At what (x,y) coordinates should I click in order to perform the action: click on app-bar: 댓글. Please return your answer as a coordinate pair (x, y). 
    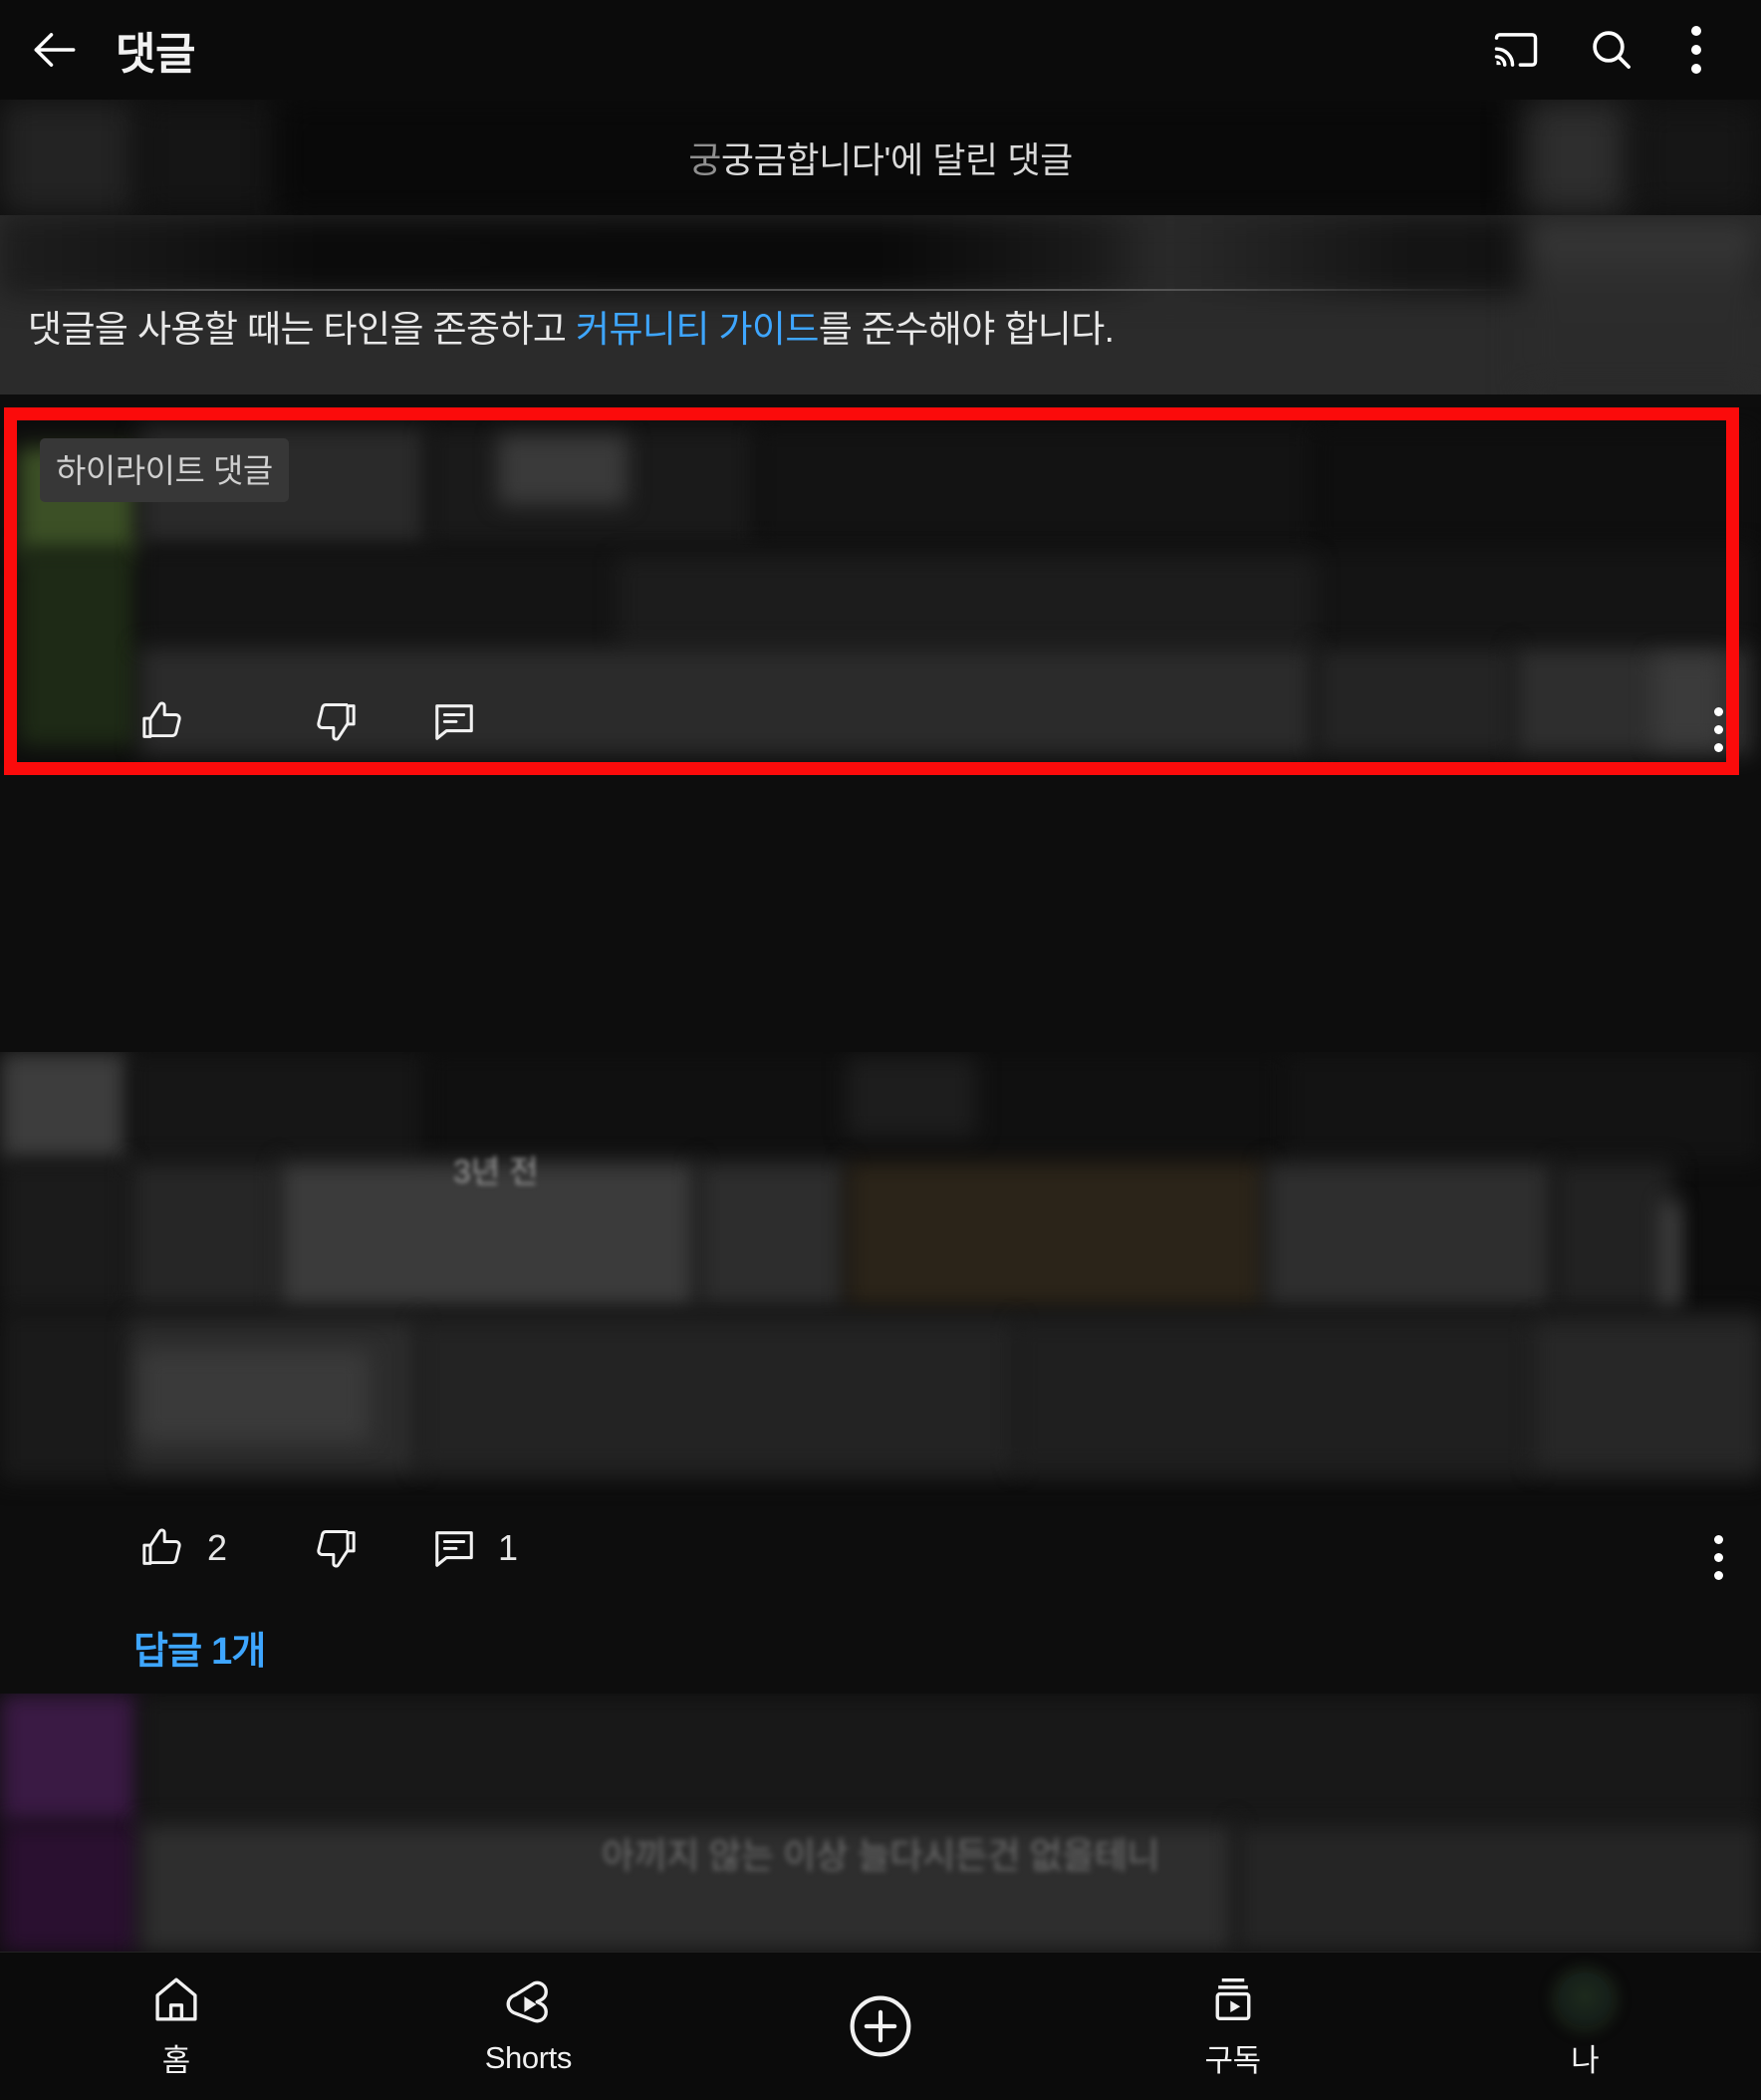
    Looking at the image, I should click on (880, 50).